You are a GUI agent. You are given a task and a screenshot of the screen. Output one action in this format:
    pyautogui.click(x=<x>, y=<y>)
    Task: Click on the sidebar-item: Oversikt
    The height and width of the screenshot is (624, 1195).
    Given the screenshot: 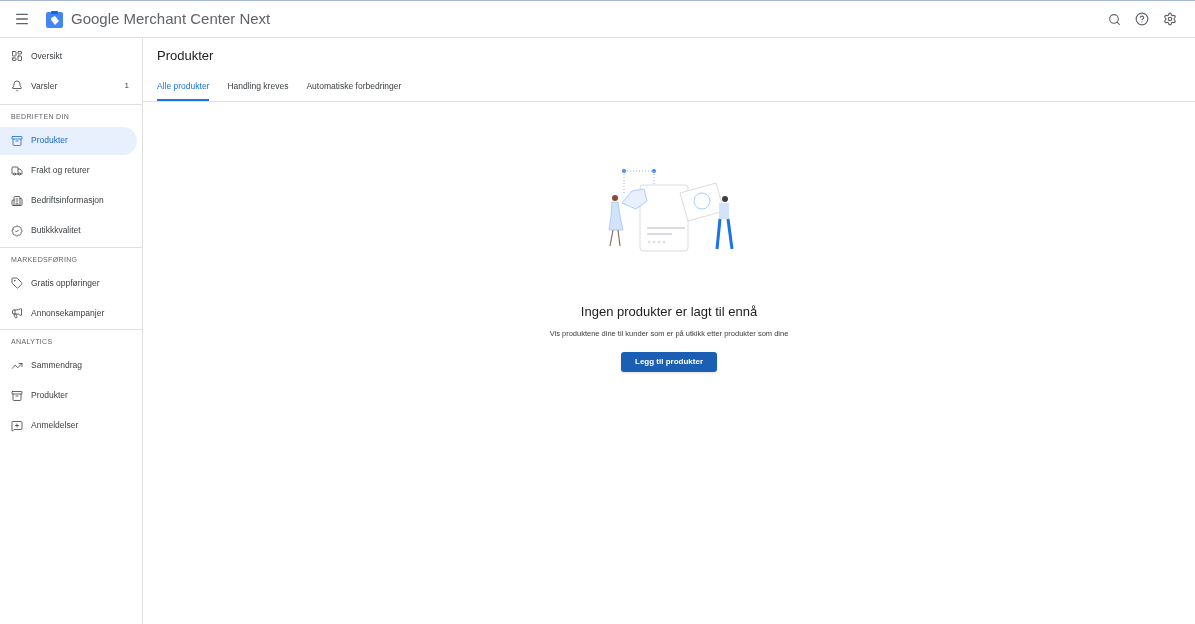 What is the action you would take?
    pyautogui.click(x=68, y=56)
    